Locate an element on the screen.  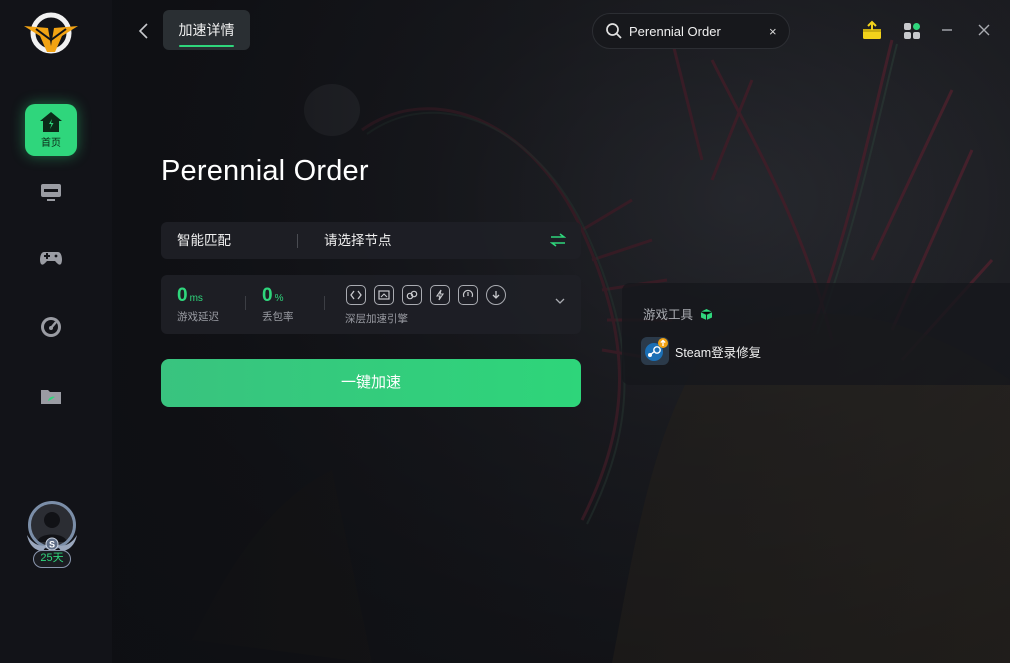
search-icon is located at coordinates (614, 31).